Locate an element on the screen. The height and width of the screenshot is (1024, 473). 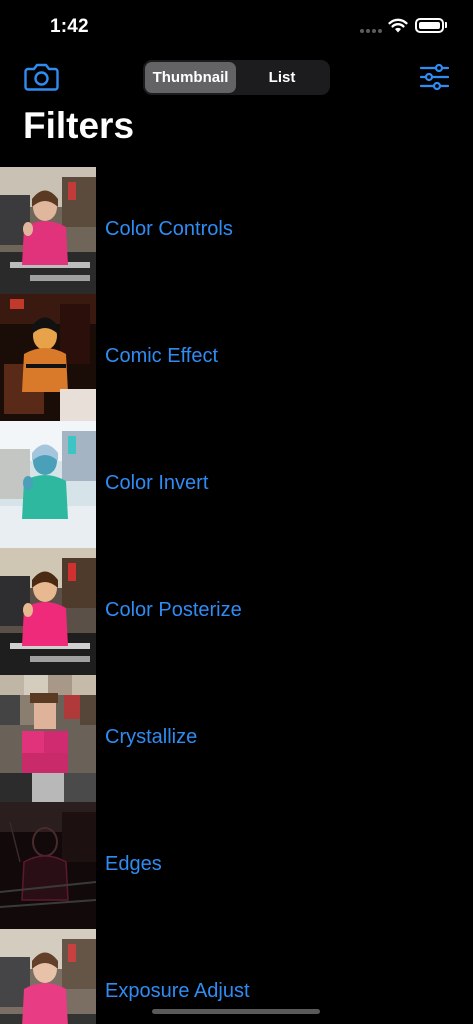
status-time: 1:42 is located at coordinates (69, 26).